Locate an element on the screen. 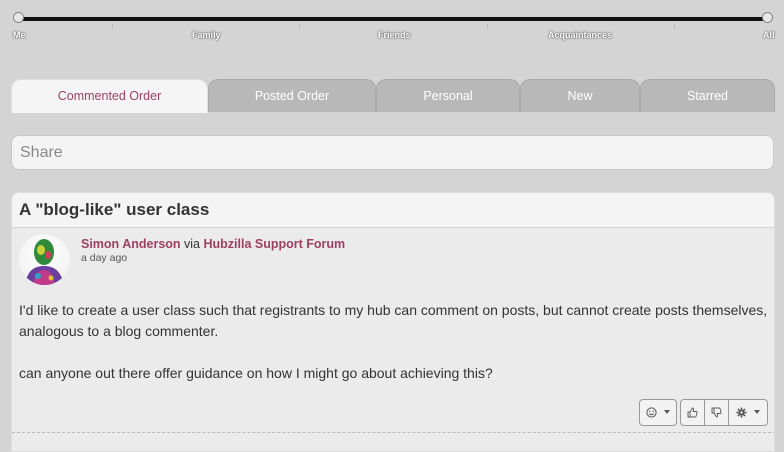 The image size is (784, 452). share-input: Share is located at coordinates (392, 152).